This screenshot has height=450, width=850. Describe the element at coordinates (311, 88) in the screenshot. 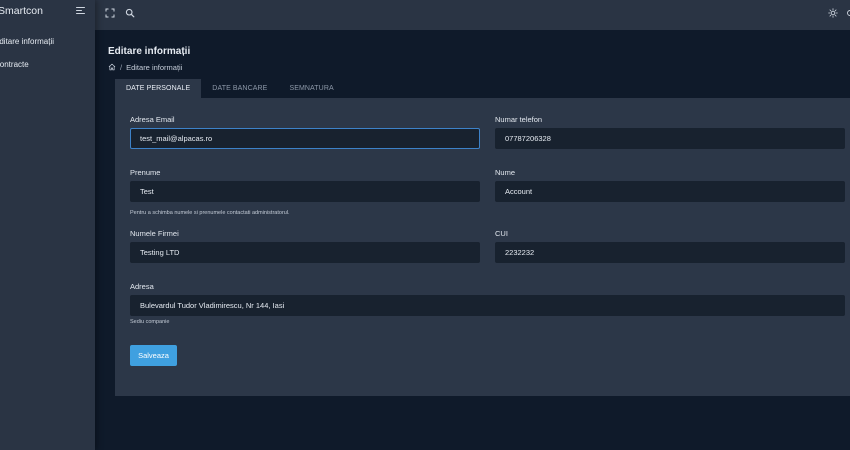

I see `tab-semnatura: SEMNATURA` at that location.